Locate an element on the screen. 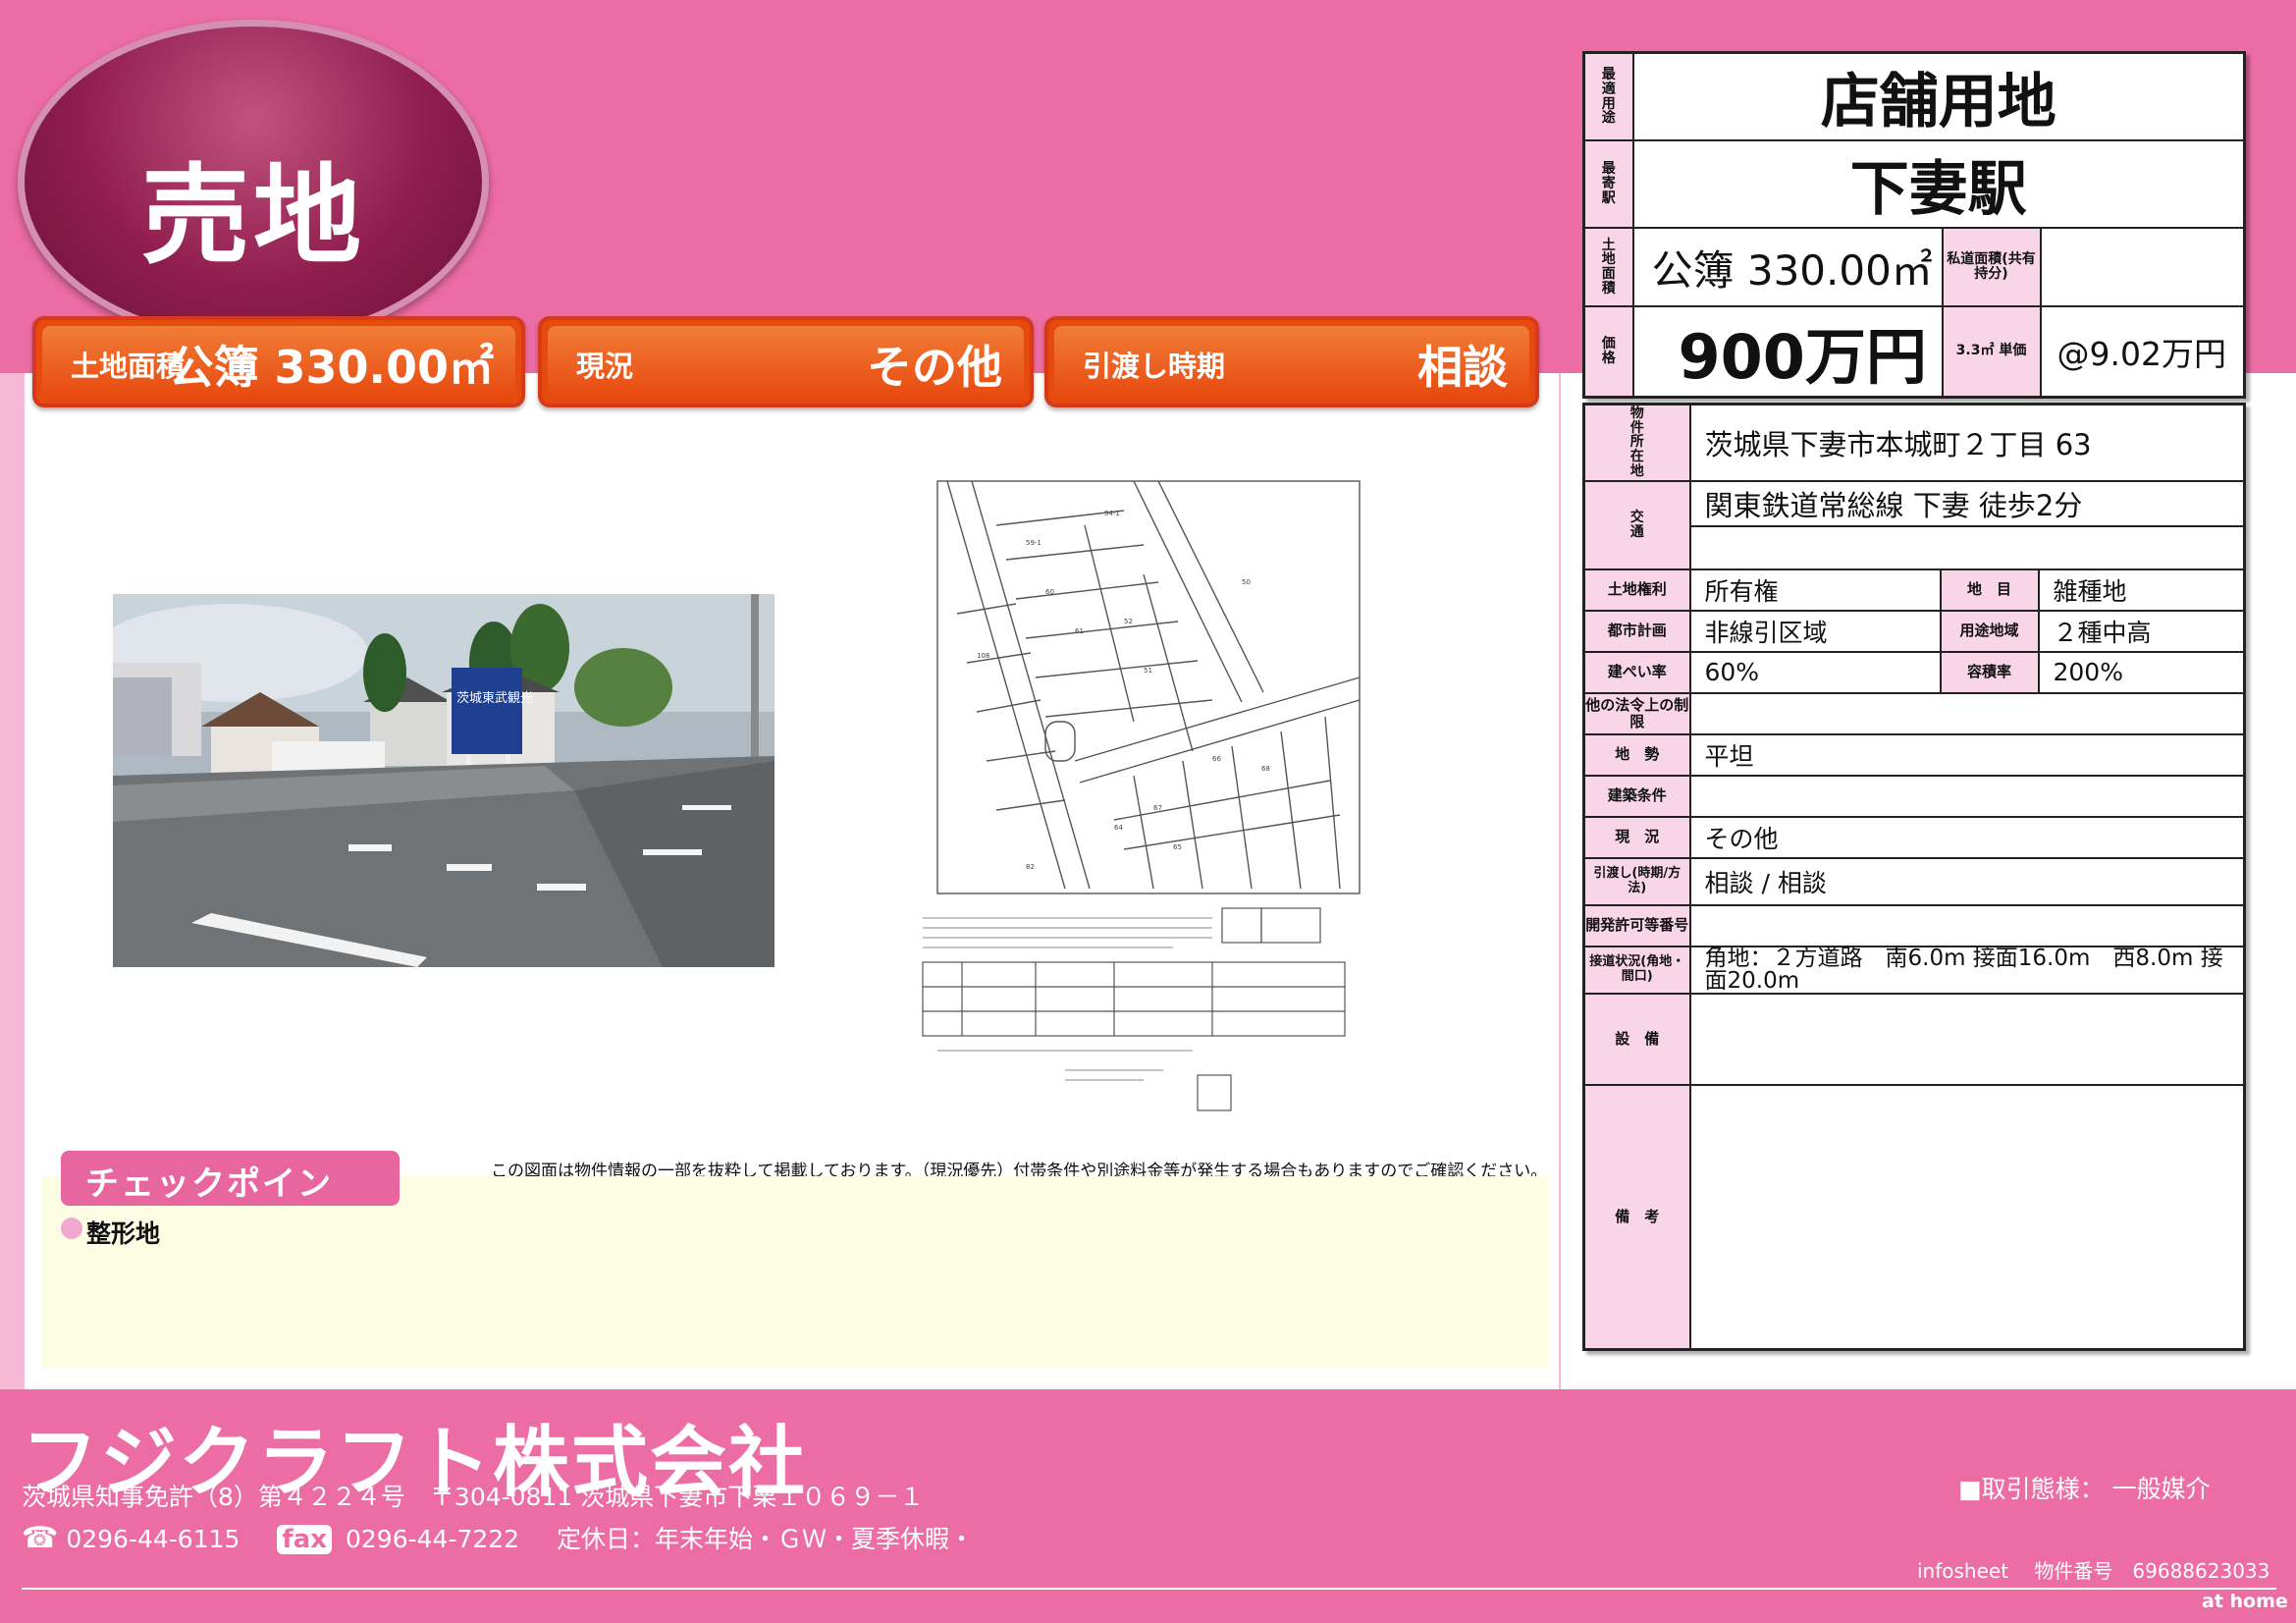 The height and width of the screenshot is (1623, 2296). svg-text: 54-1 is located at coordinates (1112, 514).